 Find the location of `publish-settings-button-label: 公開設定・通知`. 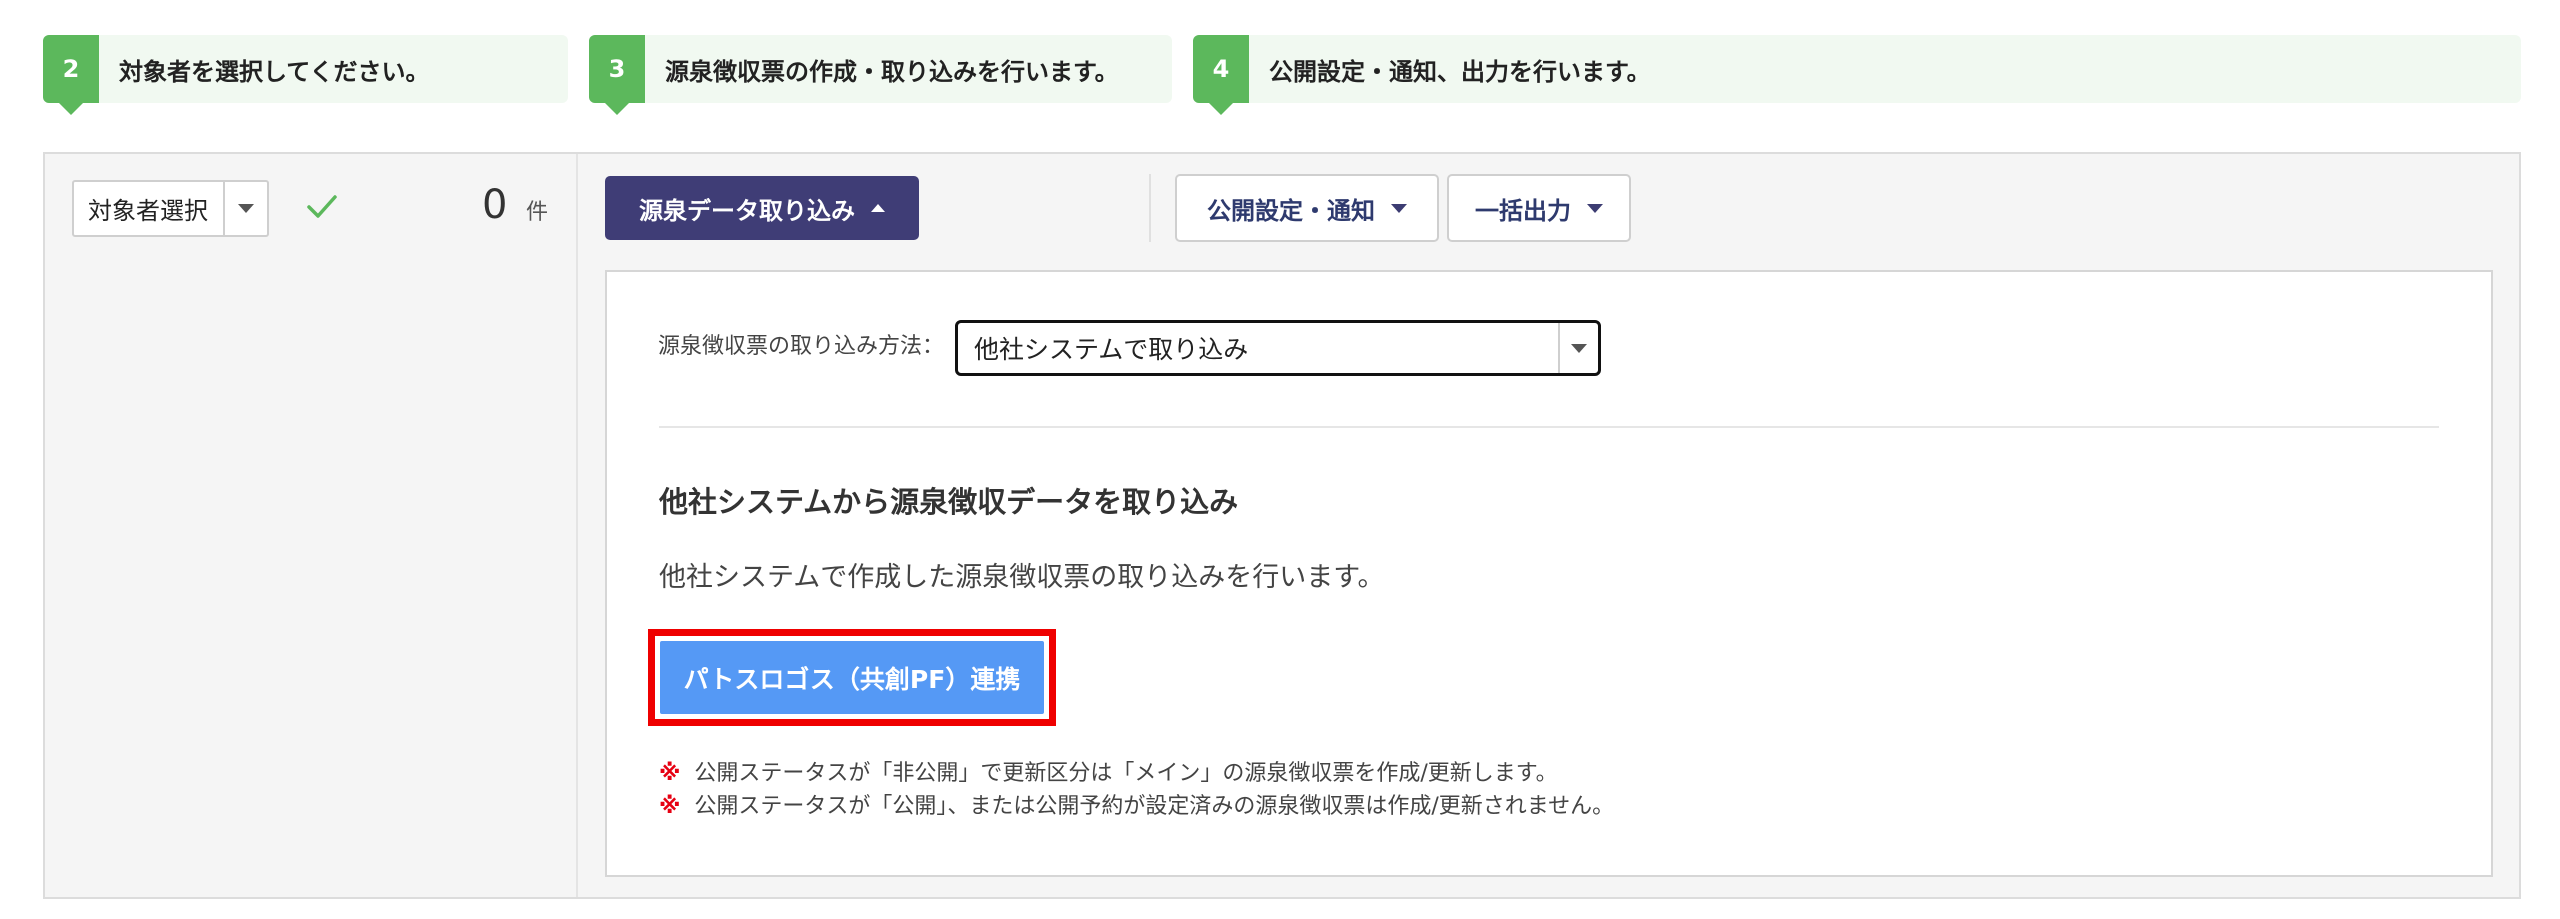

publish-settings-button-label: 公開設定・通知 is located at coordinates (1291, 210).